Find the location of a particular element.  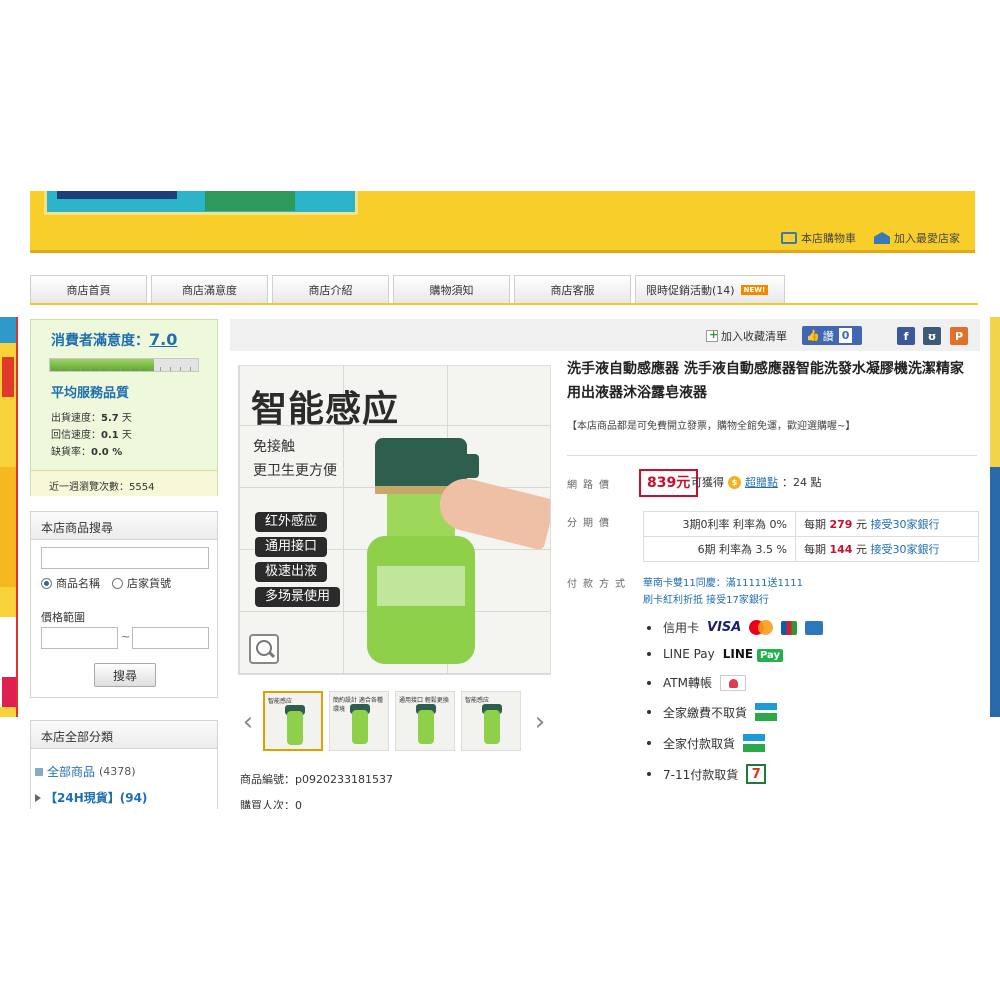

reply-speed: 回信速度：0.1 天 is located at coordinates (91, 435).